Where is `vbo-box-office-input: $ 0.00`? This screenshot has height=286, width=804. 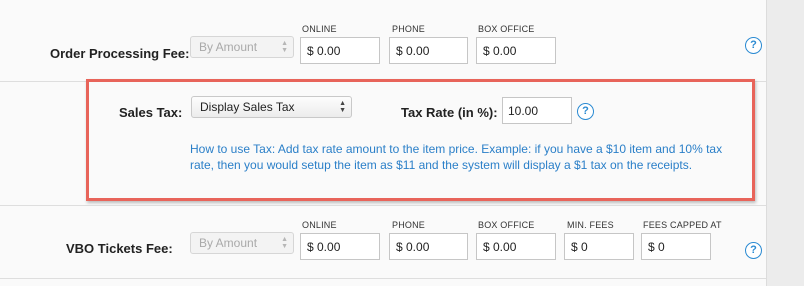 vbo-box-office-input: $ 0.00 is located at coordinates (516, 246).